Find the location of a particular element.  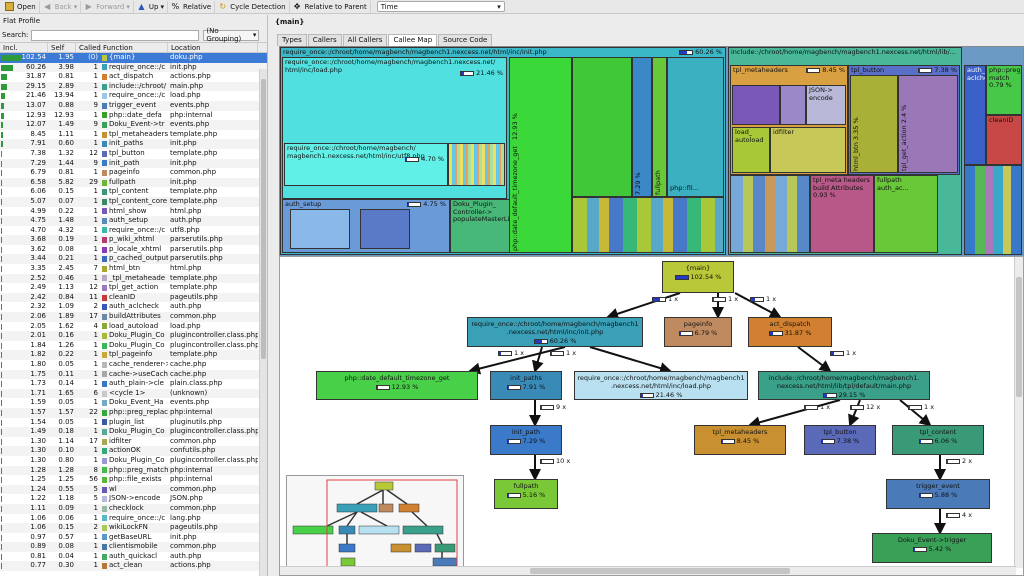

call-graph-horizontal-scrollbar is located at coordinates (648, 570).